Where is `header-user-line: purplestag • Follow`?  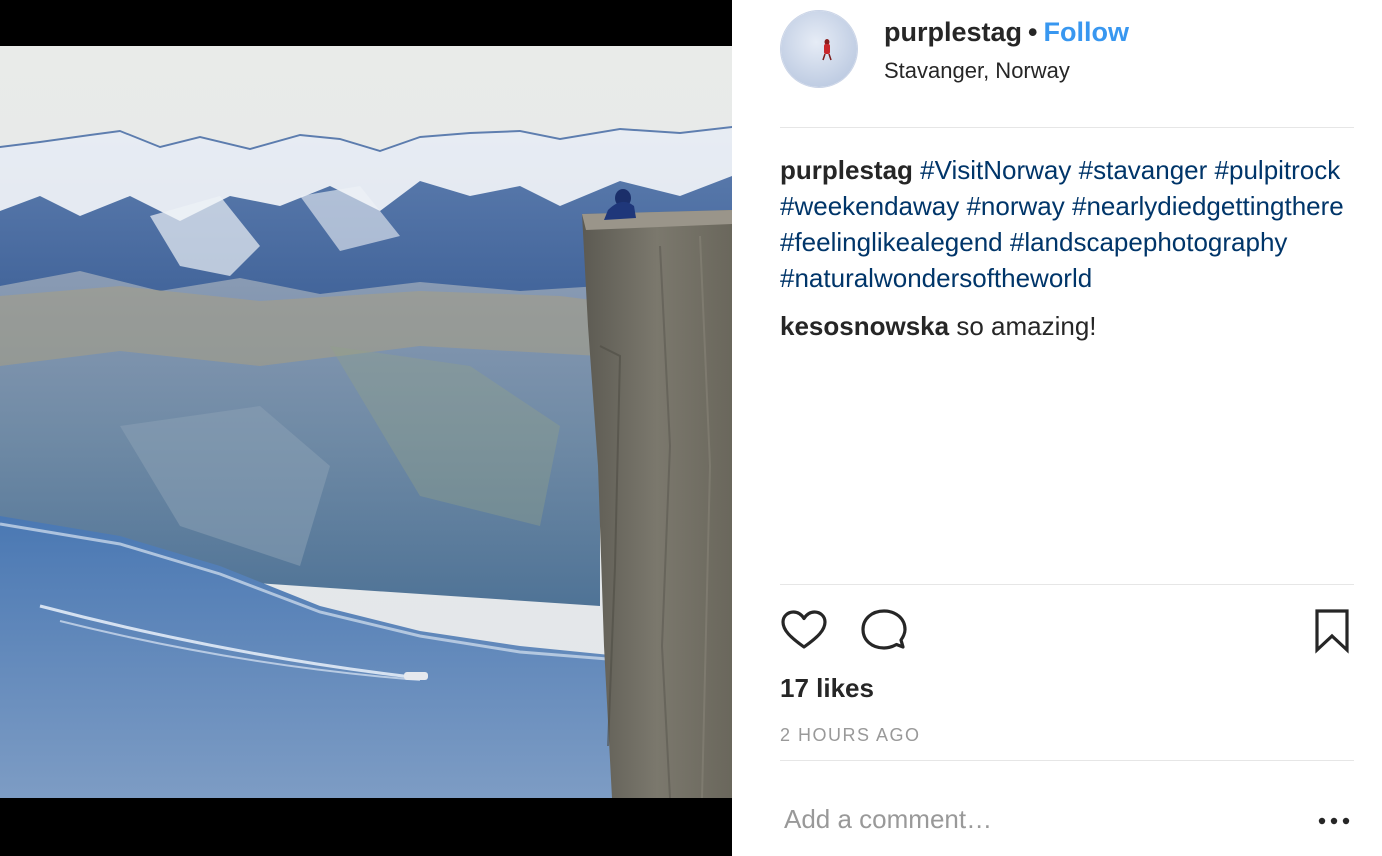
header-user-line: purplestag • Follow is located at coordinates (1006, 32).